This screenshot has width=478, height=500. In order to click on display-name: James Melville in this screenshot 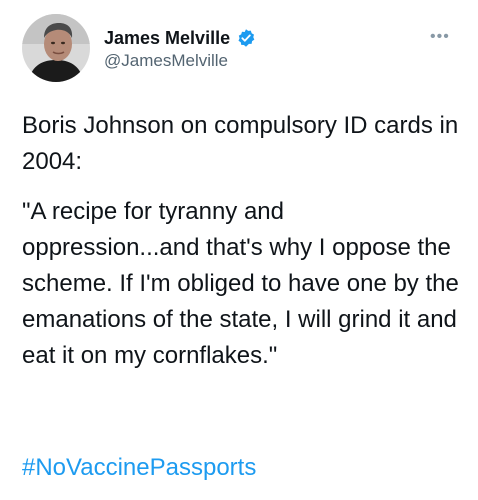, I will do `click(167, 38)`.